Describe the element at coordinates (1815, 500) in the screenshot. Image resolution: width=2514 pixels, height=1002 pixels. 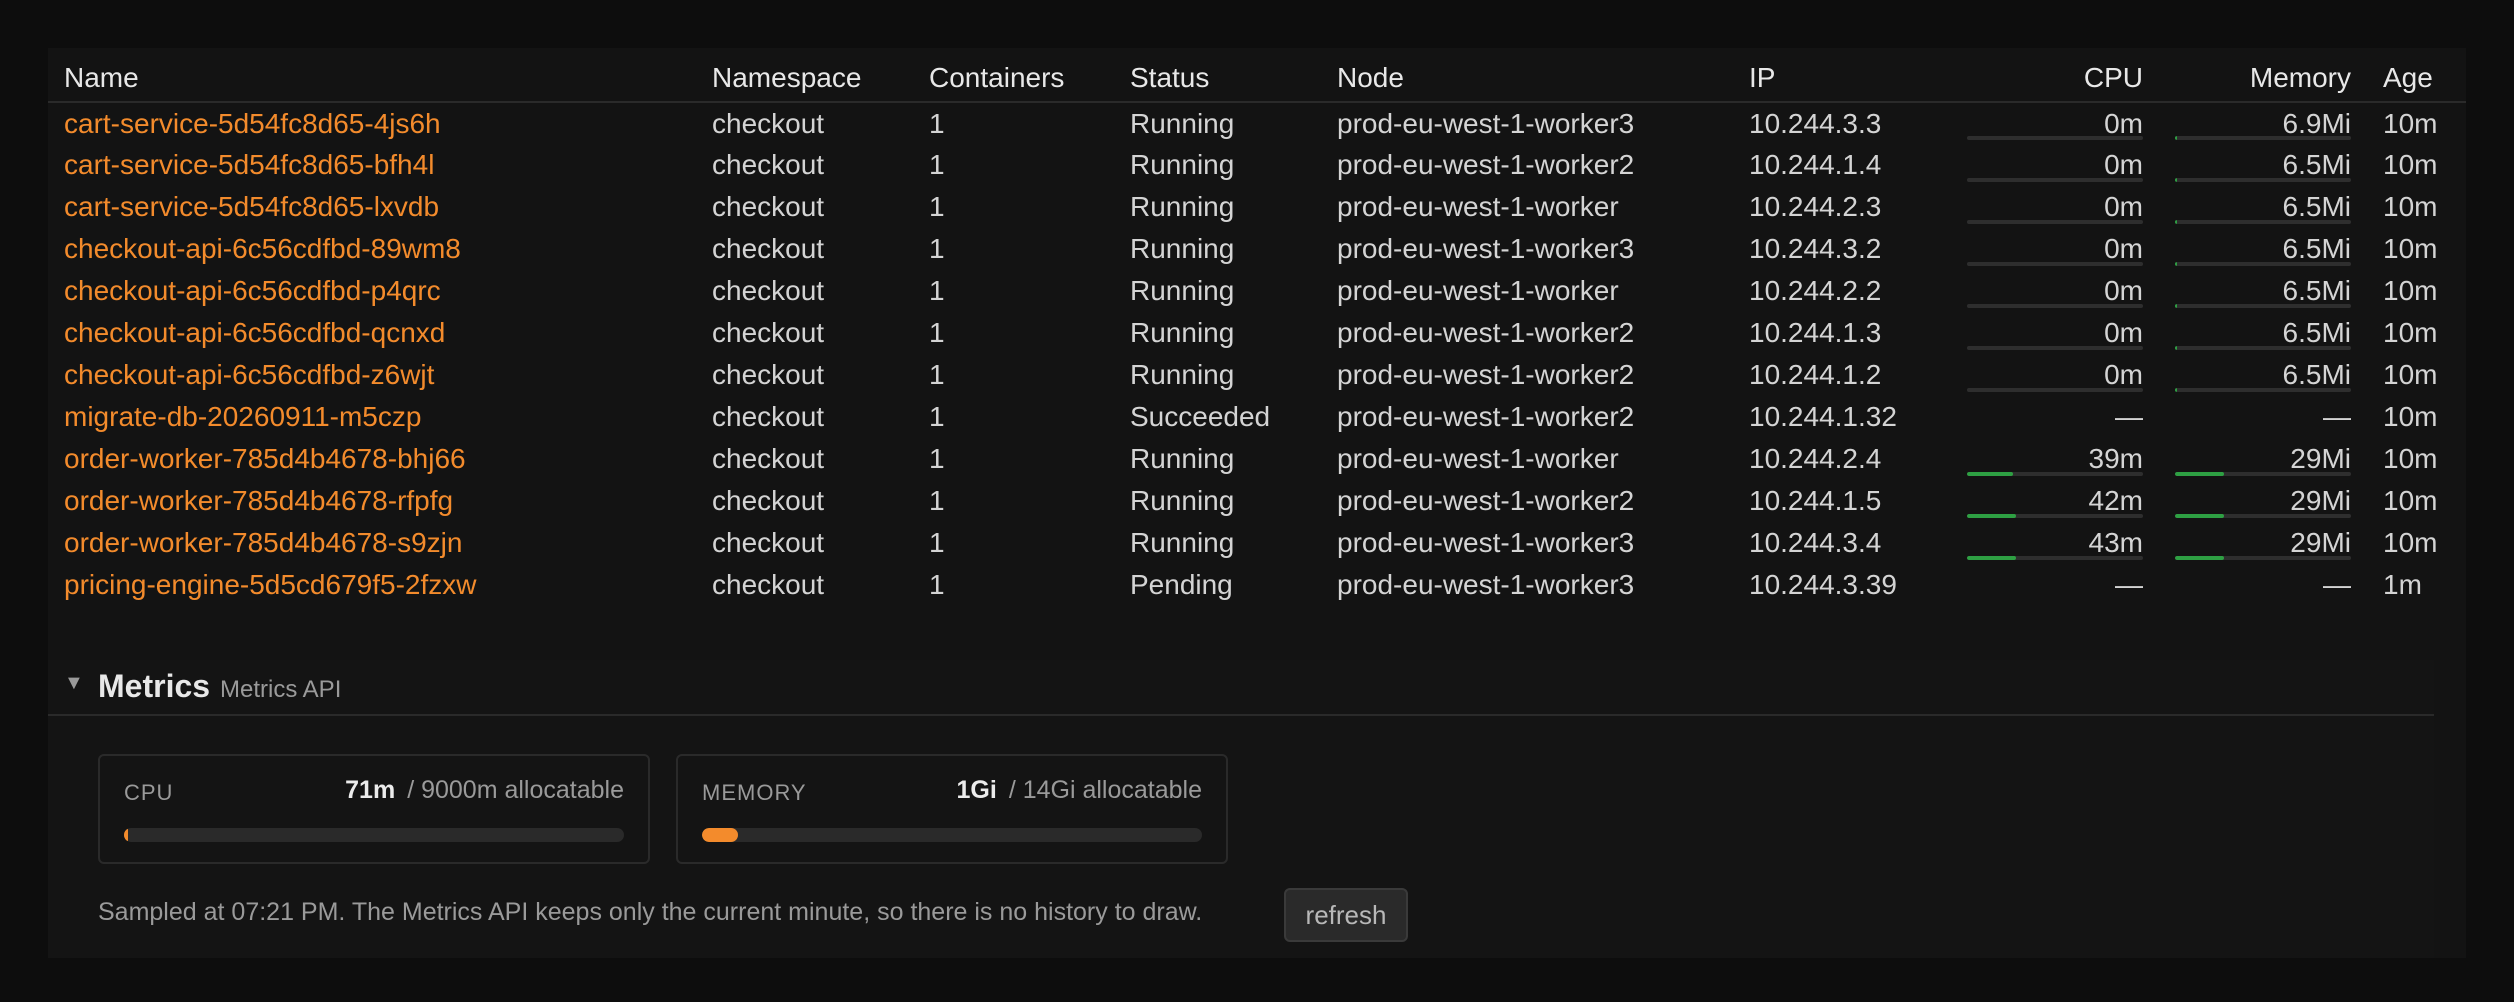
I see `pod-ip: 10.244.1.5` at that location.